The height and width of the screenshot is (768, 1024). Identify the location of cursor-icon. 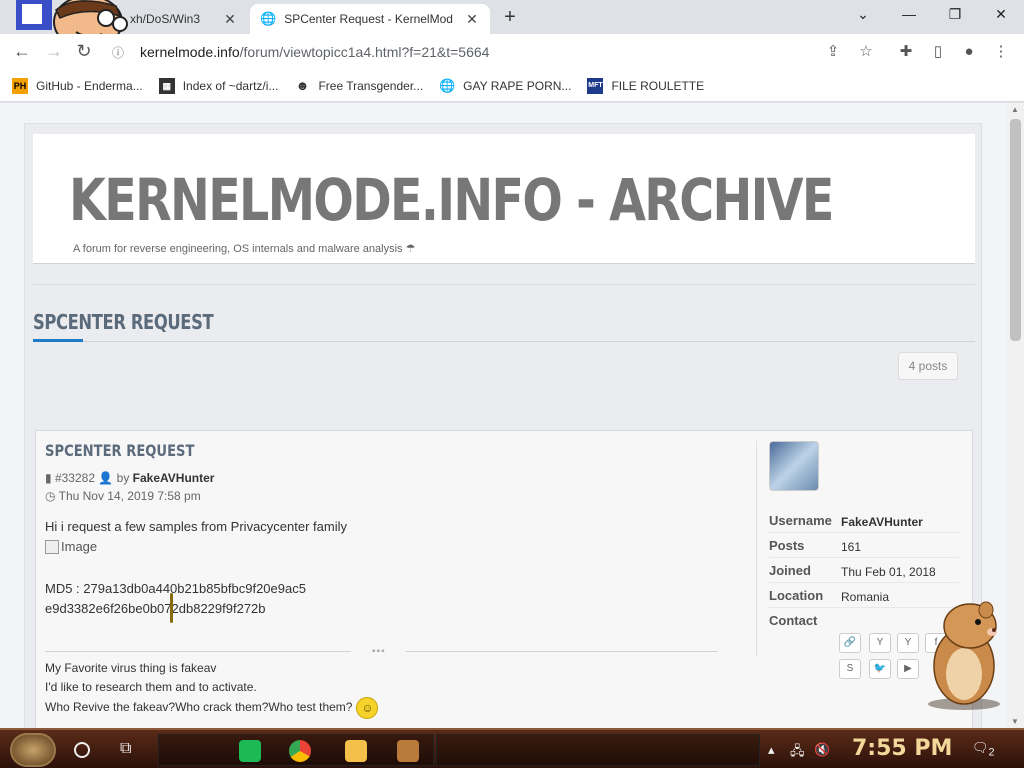
(171, 608).